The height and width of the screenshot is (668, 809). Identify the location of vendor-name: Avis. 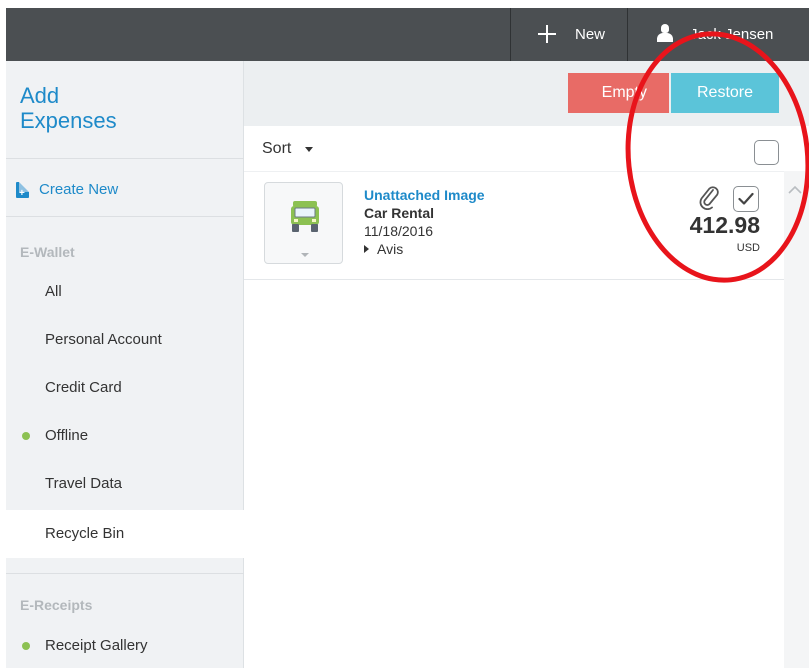
(390, 249).